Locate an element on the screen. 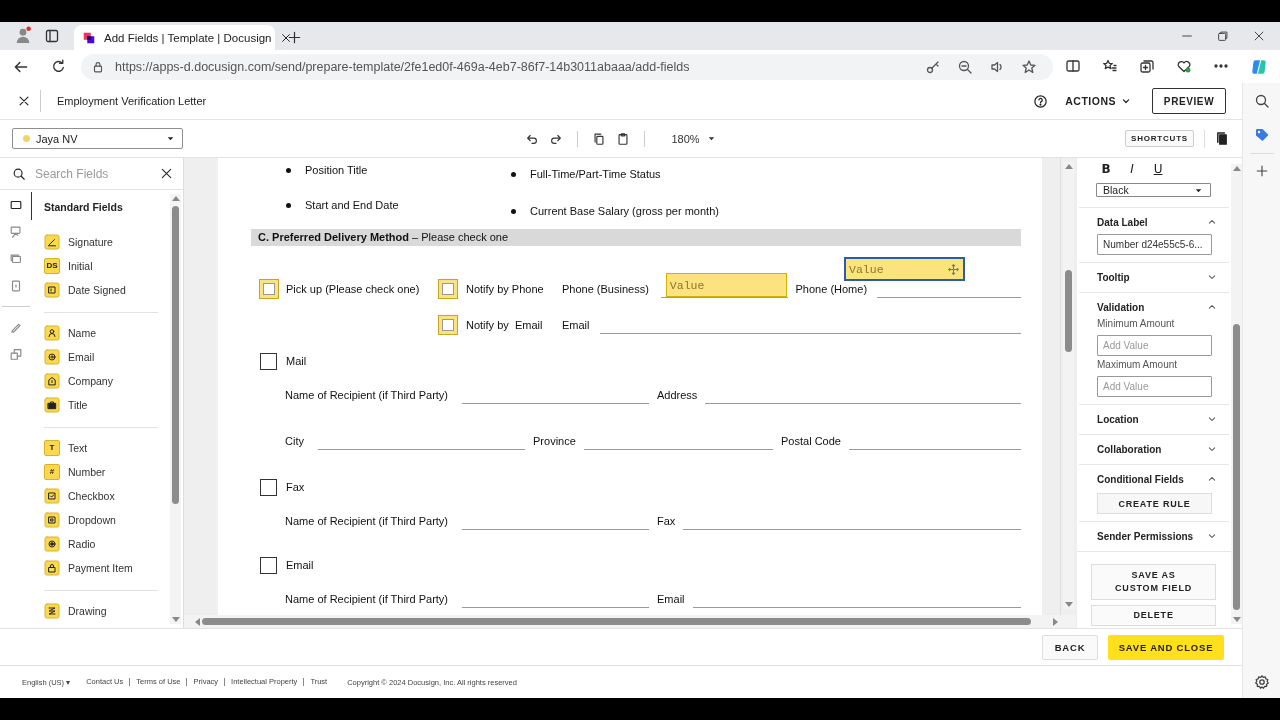 Image resolution: width=1280 pixels, height=720 pixels. field-item: DS Initial is located at coordinates (101, 266).